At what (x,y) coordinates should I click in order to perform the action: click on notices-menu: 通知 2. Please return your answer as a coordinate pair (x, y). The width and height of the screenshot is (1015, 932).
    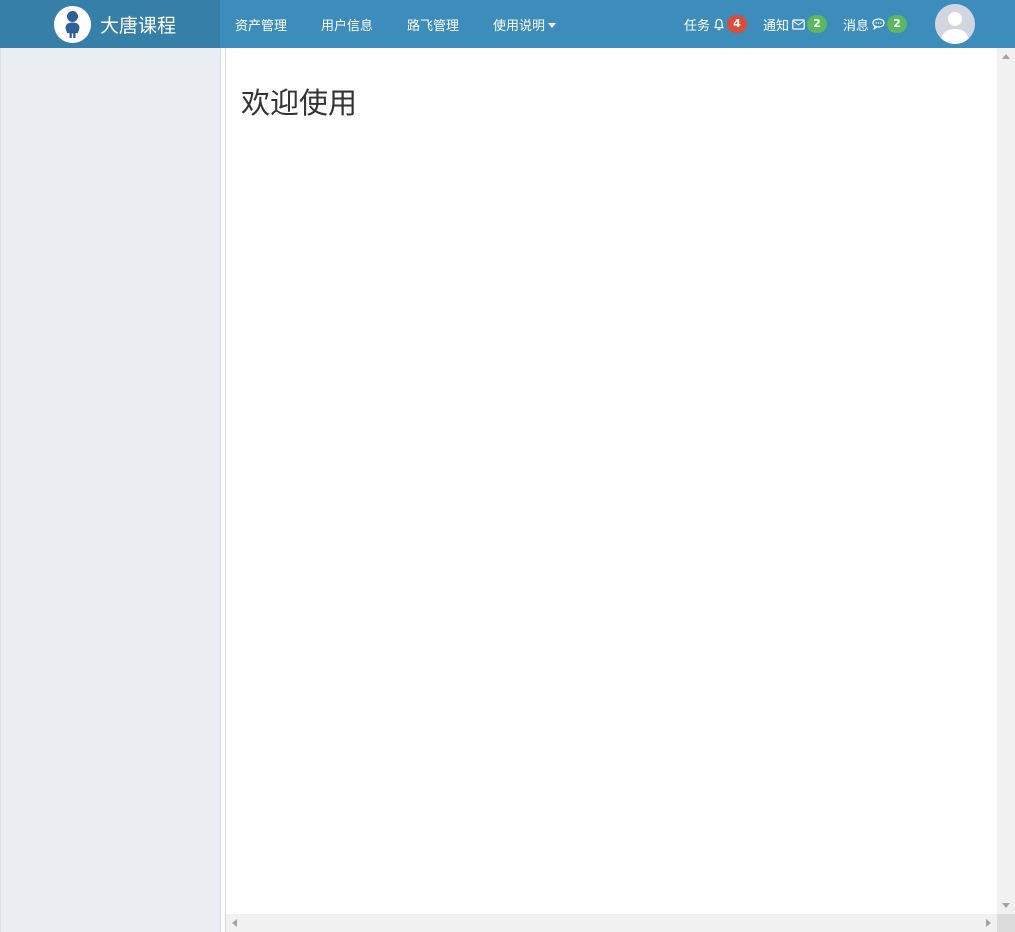
    Looking at the image, I should click on (795, 24).